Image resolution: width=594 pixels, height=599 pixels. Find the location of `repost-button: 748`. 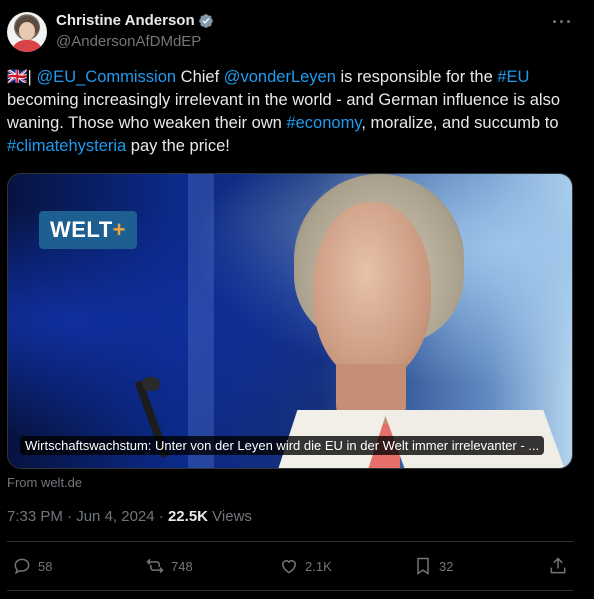

repost-button: 748 is located at coordinates (169, 566).